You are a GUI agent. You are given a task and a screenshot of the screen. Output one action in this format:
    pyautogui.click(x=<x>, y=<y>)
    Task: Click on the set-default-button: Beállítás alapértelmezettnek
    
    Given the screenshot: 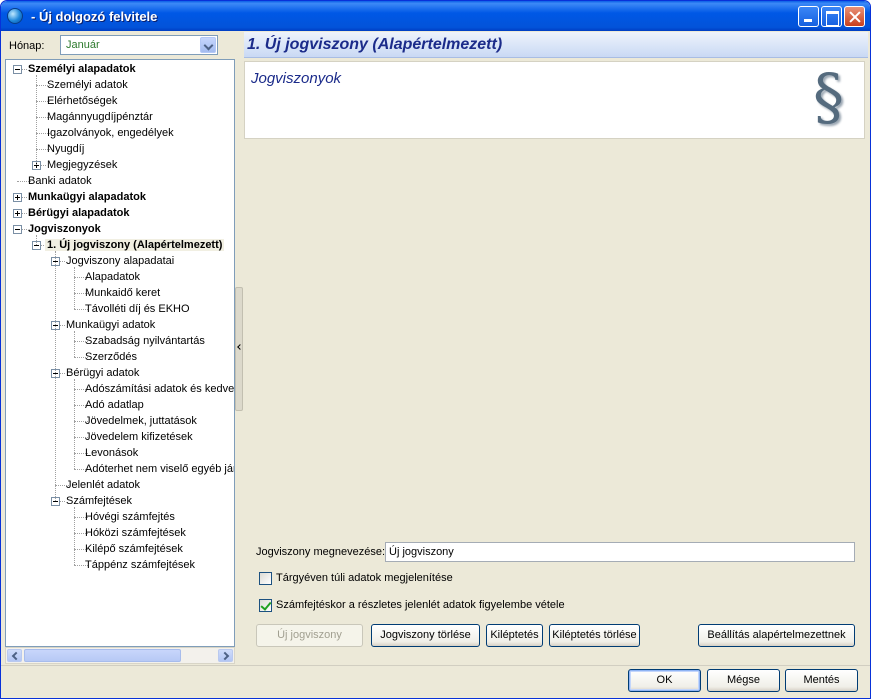 What is the action you would take?
    pyautogui.click(x=776, y=635)
    